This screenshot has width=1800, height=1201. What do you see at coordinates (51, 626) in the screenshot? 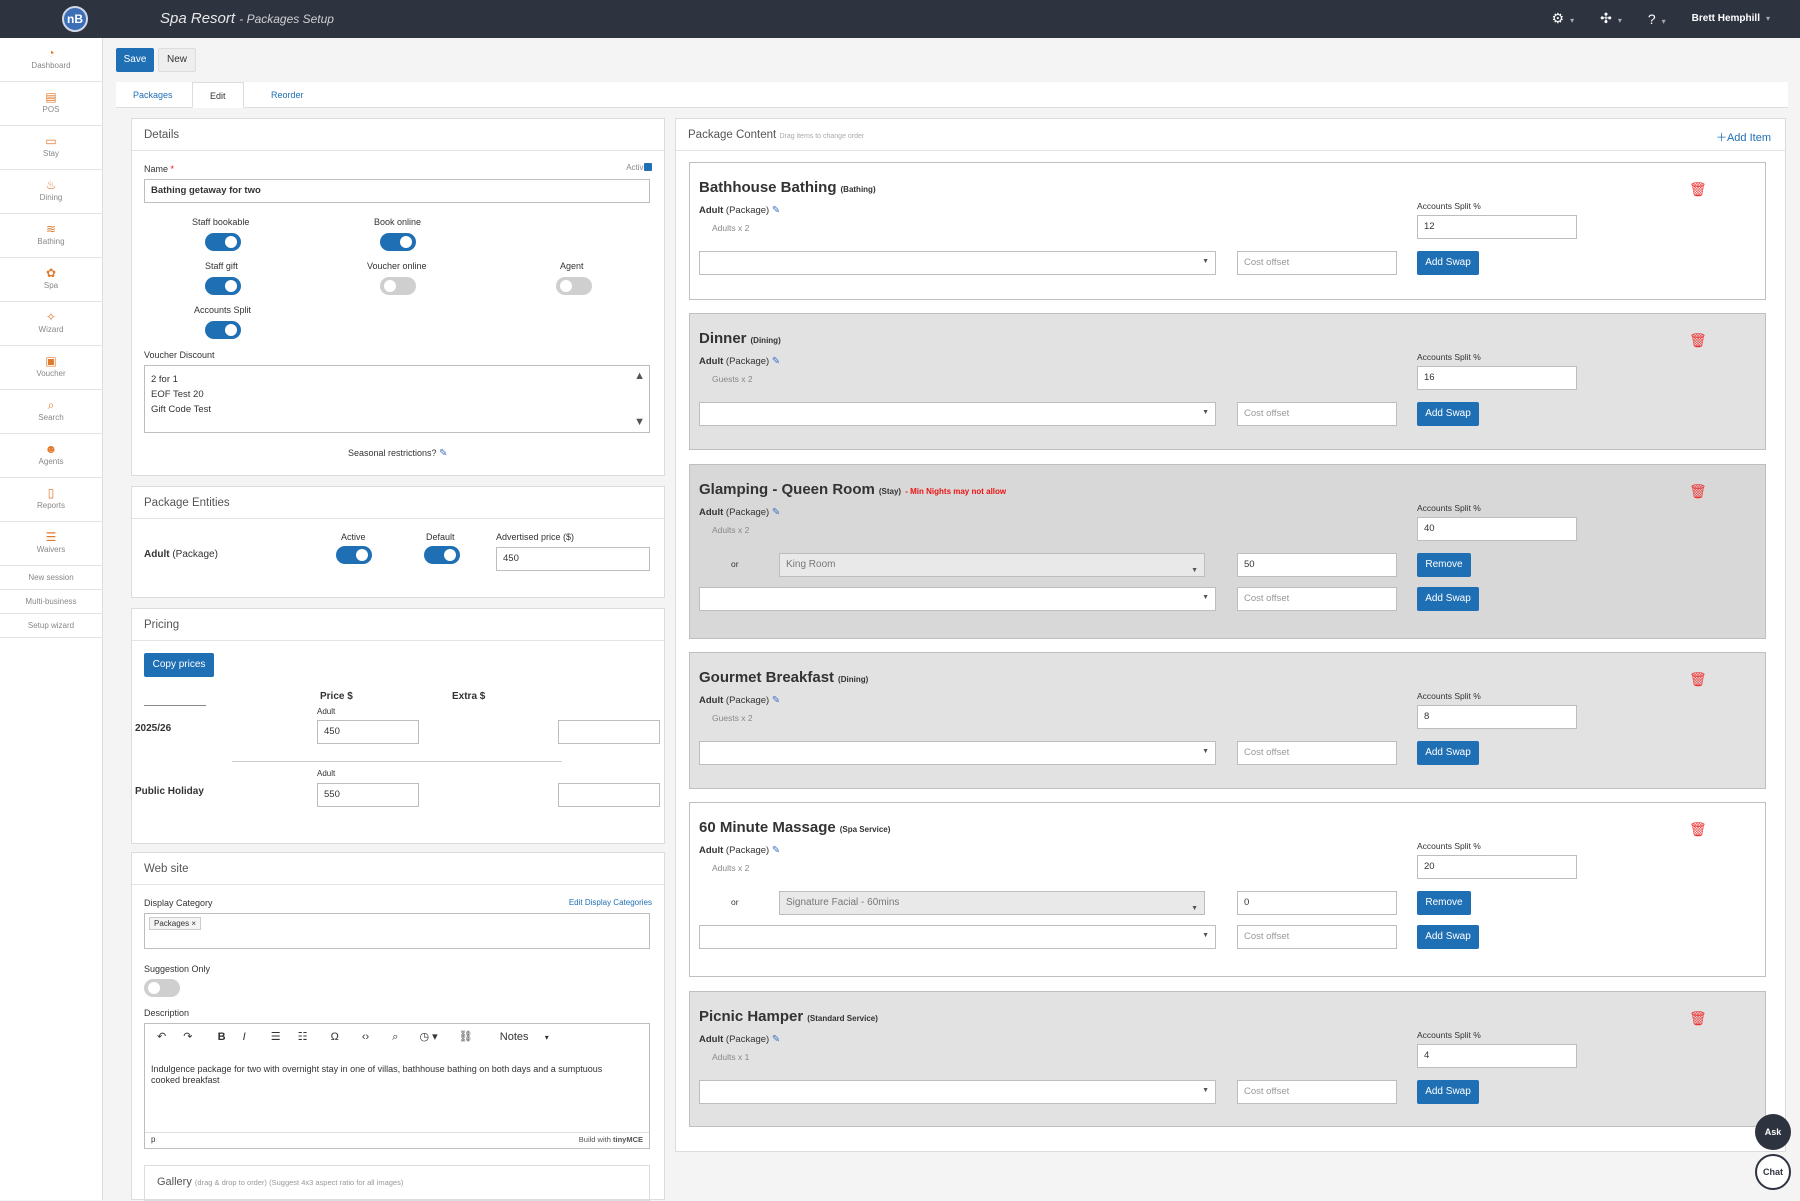
I see `sidebar-link: Setup wizard` at bounding box center [51, 626].